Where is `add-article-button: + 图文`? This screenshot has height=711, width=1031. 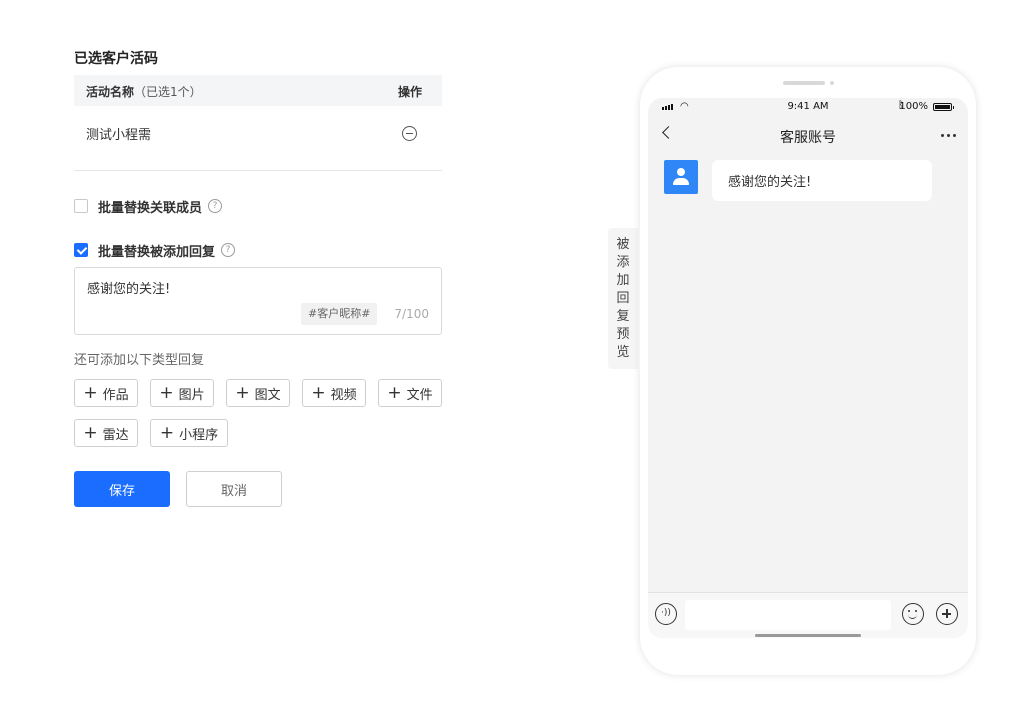
add-article-button: + 图文 is located at coordinates (258, 393).